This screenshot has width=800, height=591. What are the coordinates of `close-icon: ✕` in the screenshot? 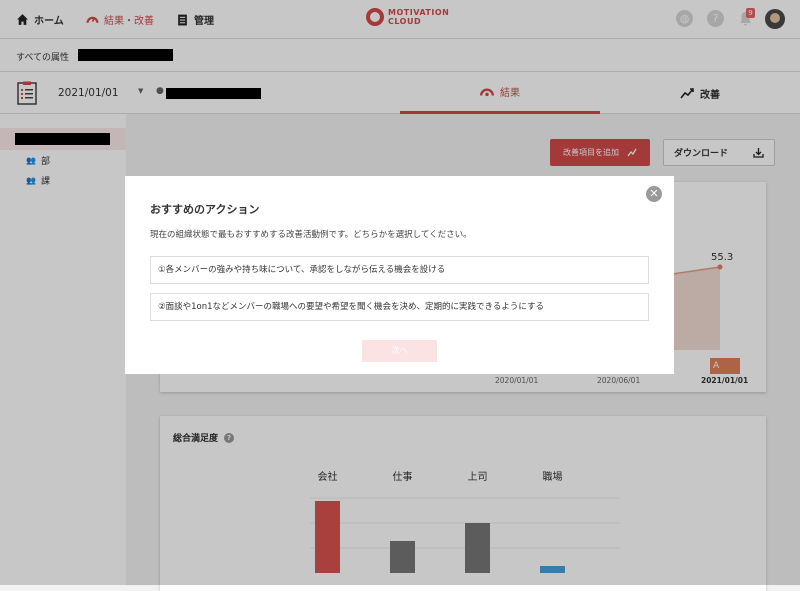 It's located at (654, 194).